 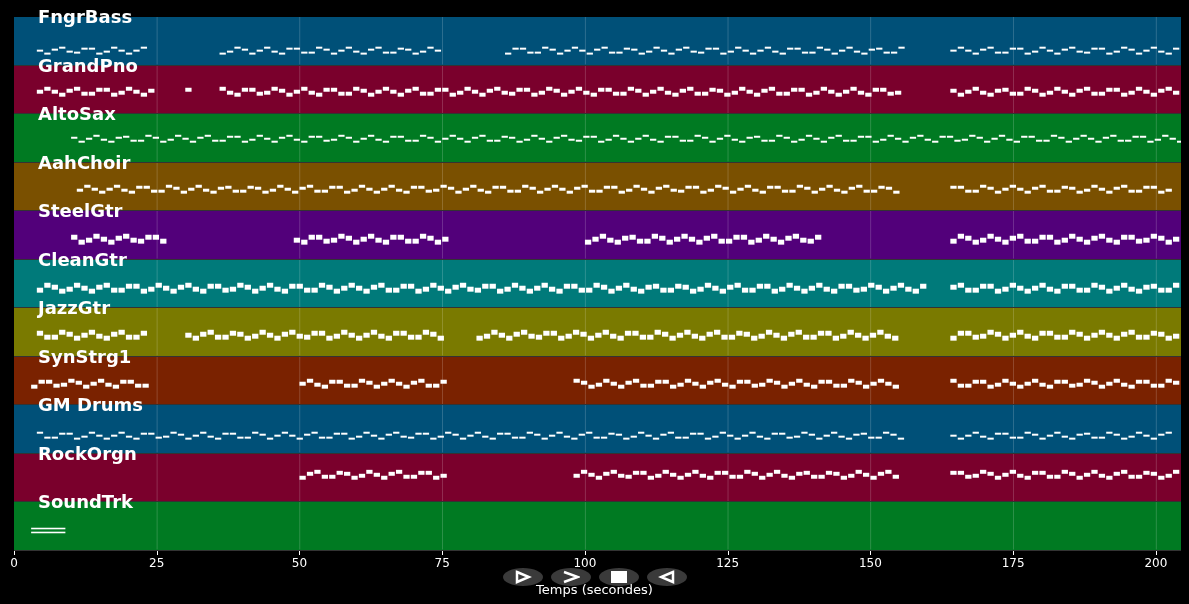 I want to click on track-name: GM Drums, so click(x=91, y=405).